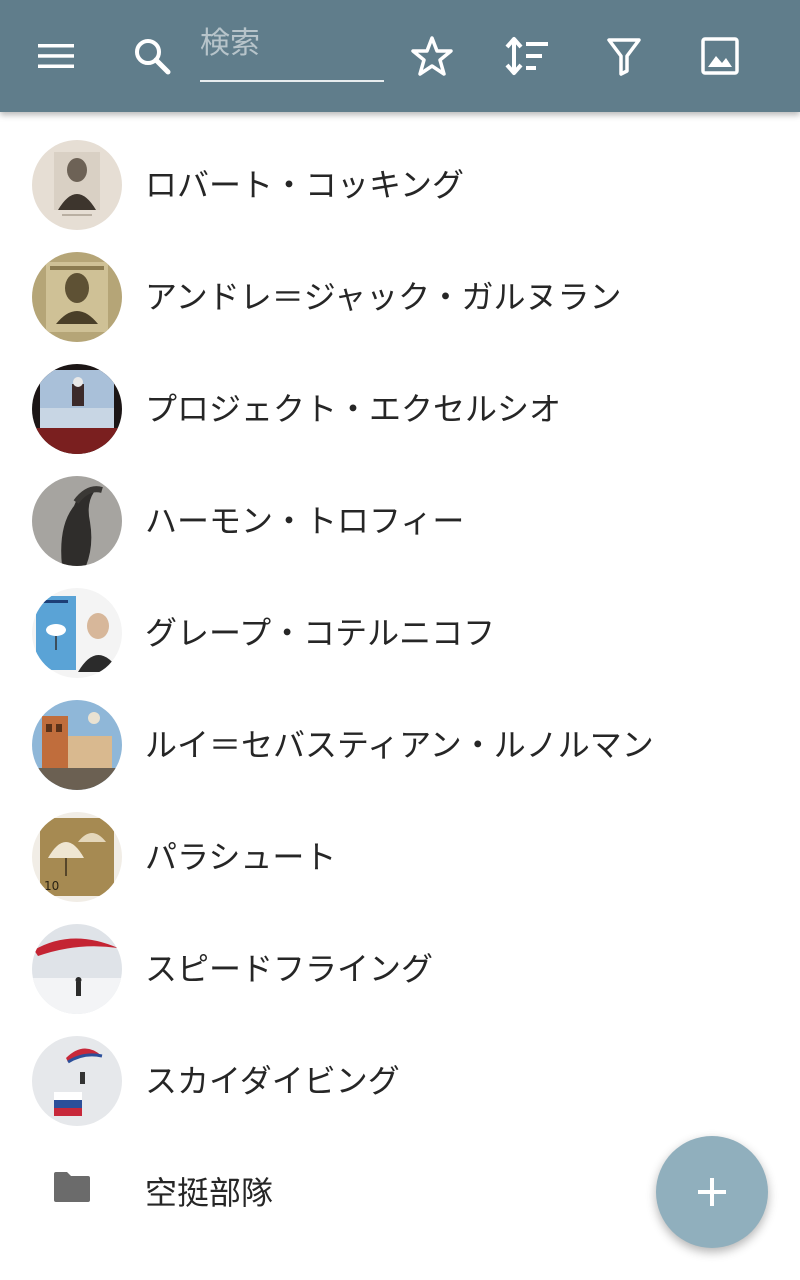  I want to click on list-item: グレープ・コテルニコフ, so click(400, 619).